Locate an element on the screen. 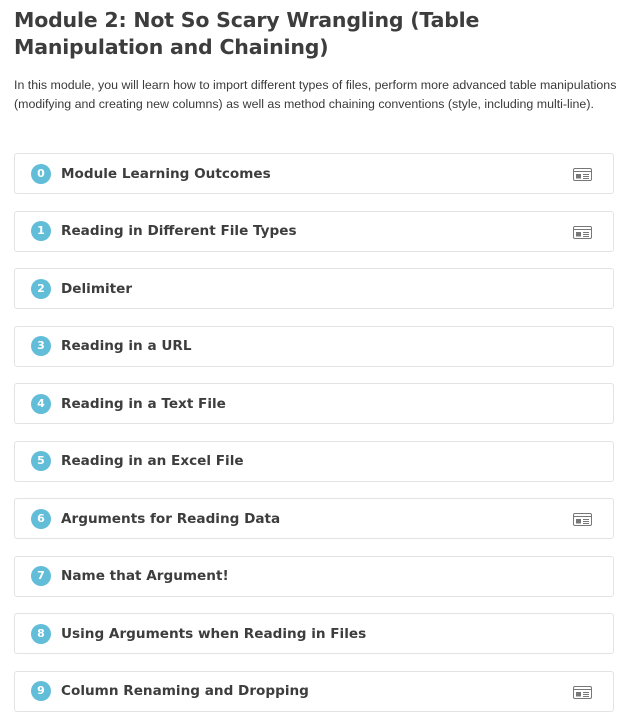 This screenshot has height=728, width=633. chapter-number-badge: 1 is located at coordinates (41, 231).